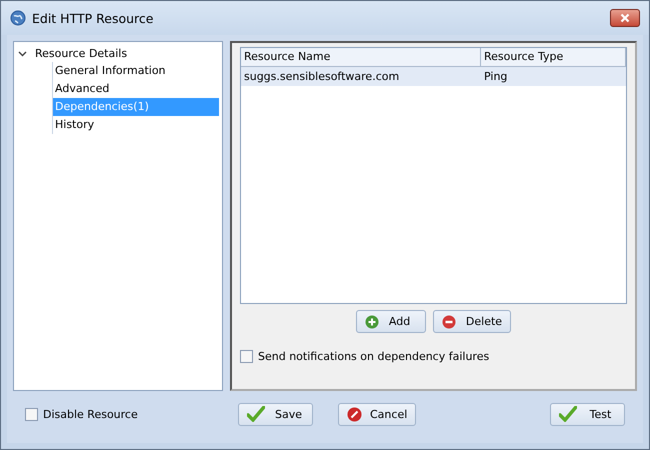 This screenshot has width=650, height=450. Describe the element at coordinates (374, 356) in the screenshot. I see `checkbox-label: Send notifications on dependency failures` at that location.